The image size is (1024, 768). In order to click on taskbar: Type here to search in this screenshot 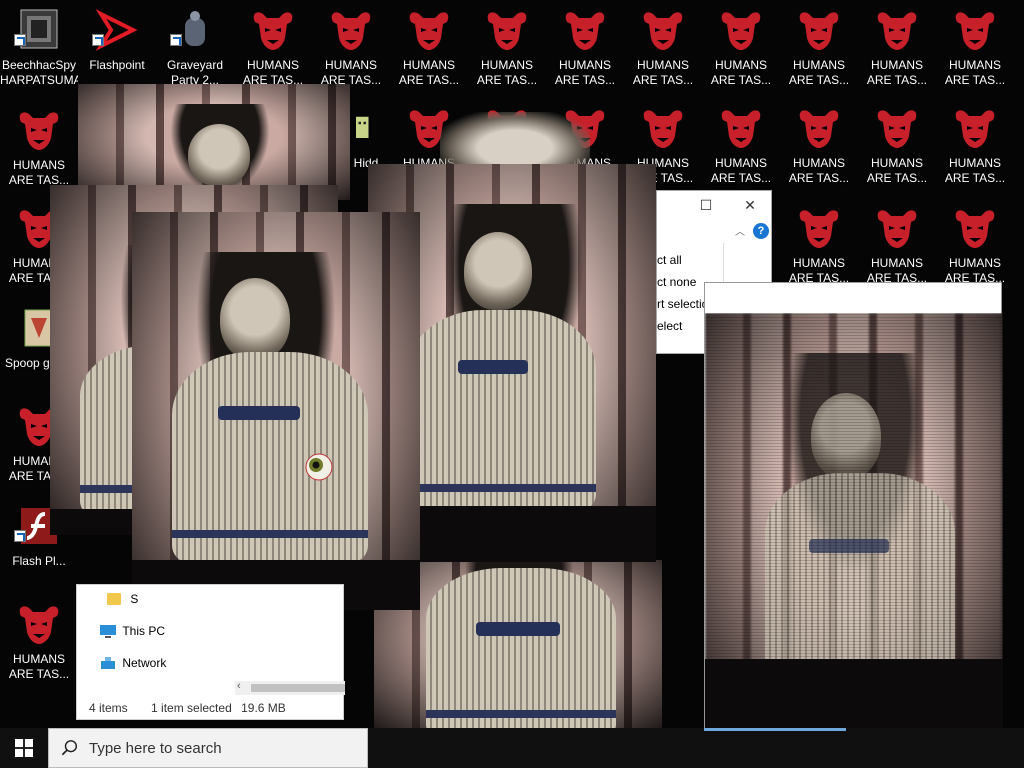, I will do `click(512, 748)`.